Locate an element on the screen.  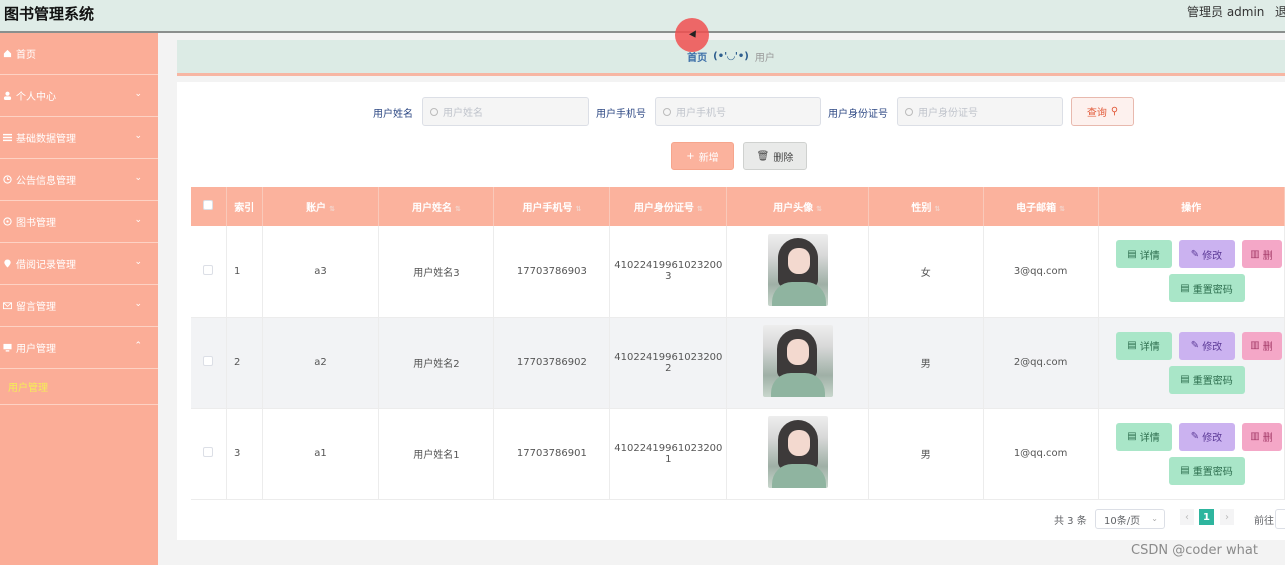
sidebar-item-notice: 公告信息管理 ⌄ is located at coordinates (79, 180).